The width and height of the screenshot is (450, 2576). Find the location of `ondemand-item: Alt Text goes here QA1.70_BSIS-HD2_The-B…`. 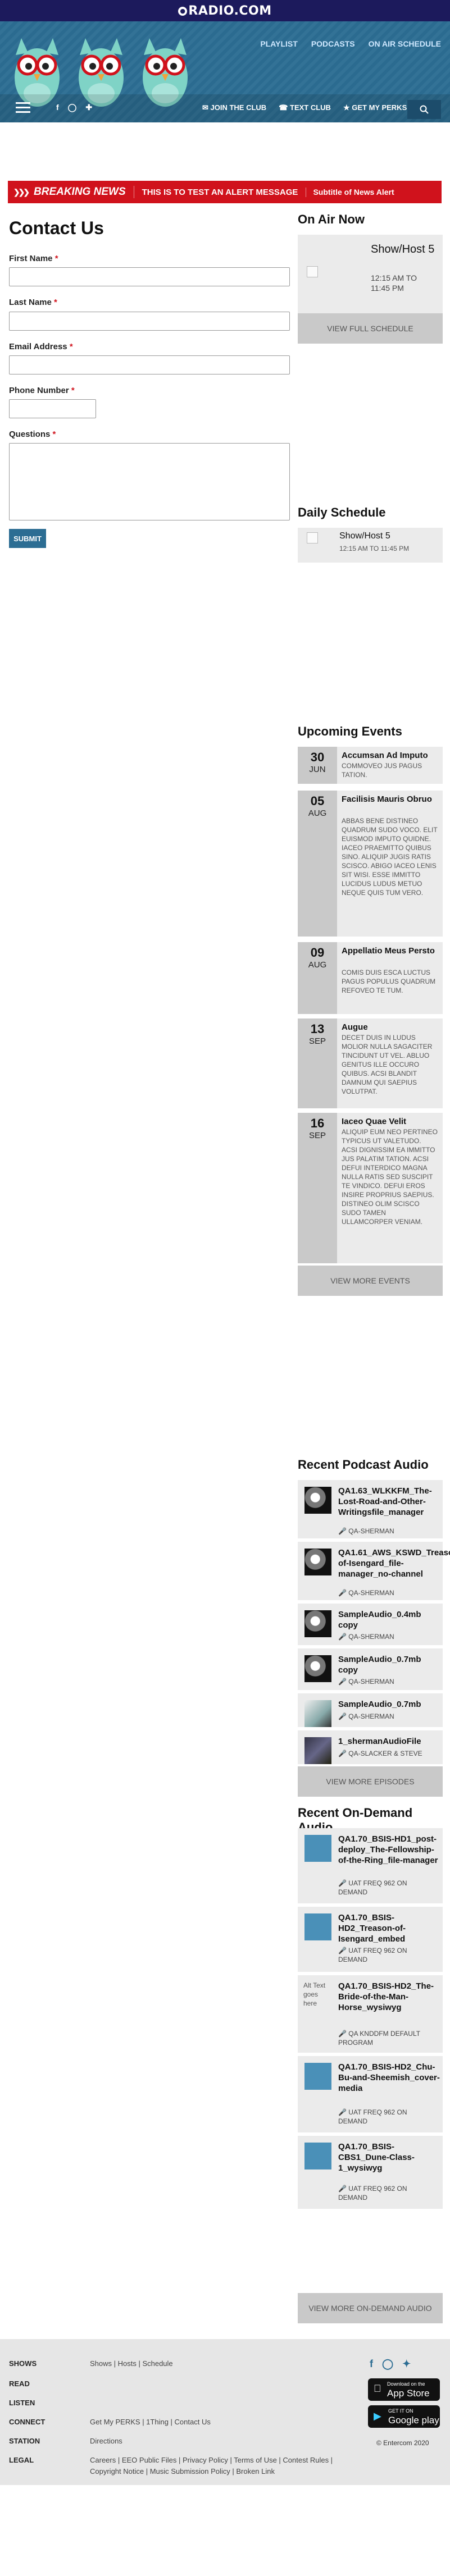

ondemand-item: Alt Text goes here QA1.70_BSIS-HD2_The-B… is located at coordinates (371, 2014).